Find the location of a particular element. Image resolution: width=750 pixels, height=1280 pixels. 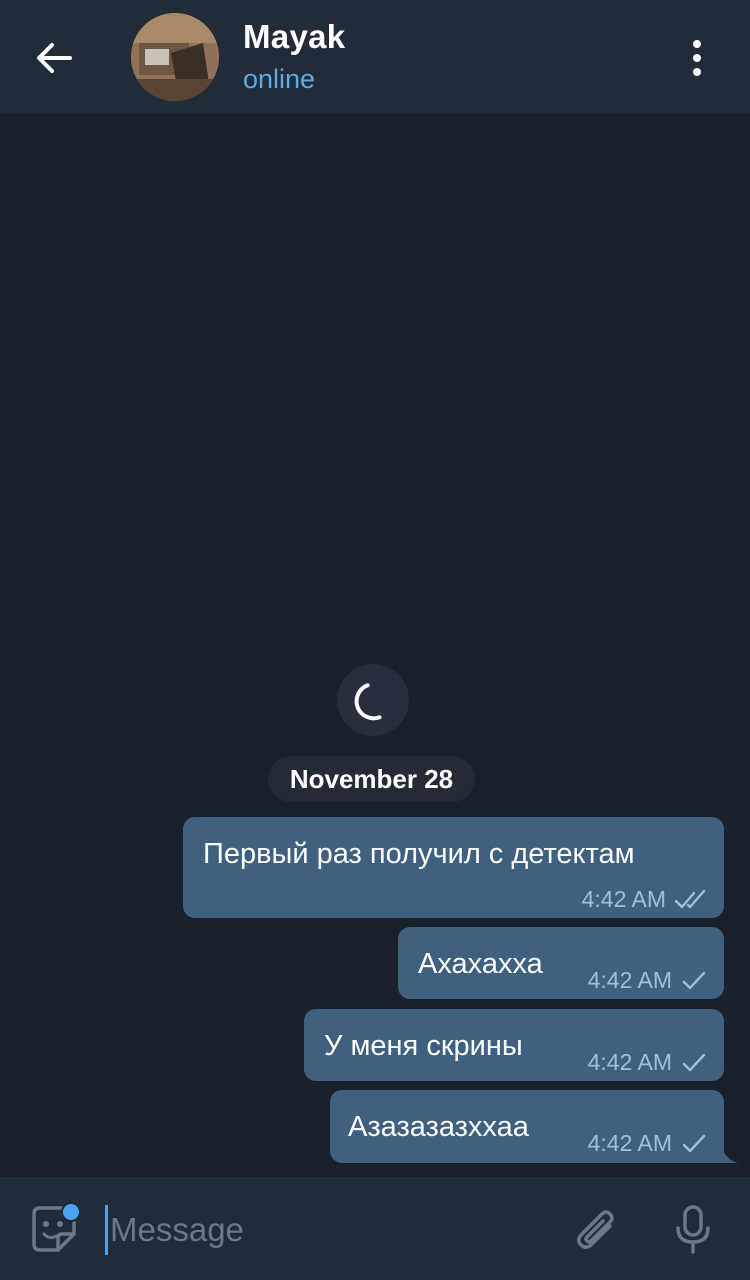

message-text: Первый раз получил с детектам is located at coordinates (419, 854).